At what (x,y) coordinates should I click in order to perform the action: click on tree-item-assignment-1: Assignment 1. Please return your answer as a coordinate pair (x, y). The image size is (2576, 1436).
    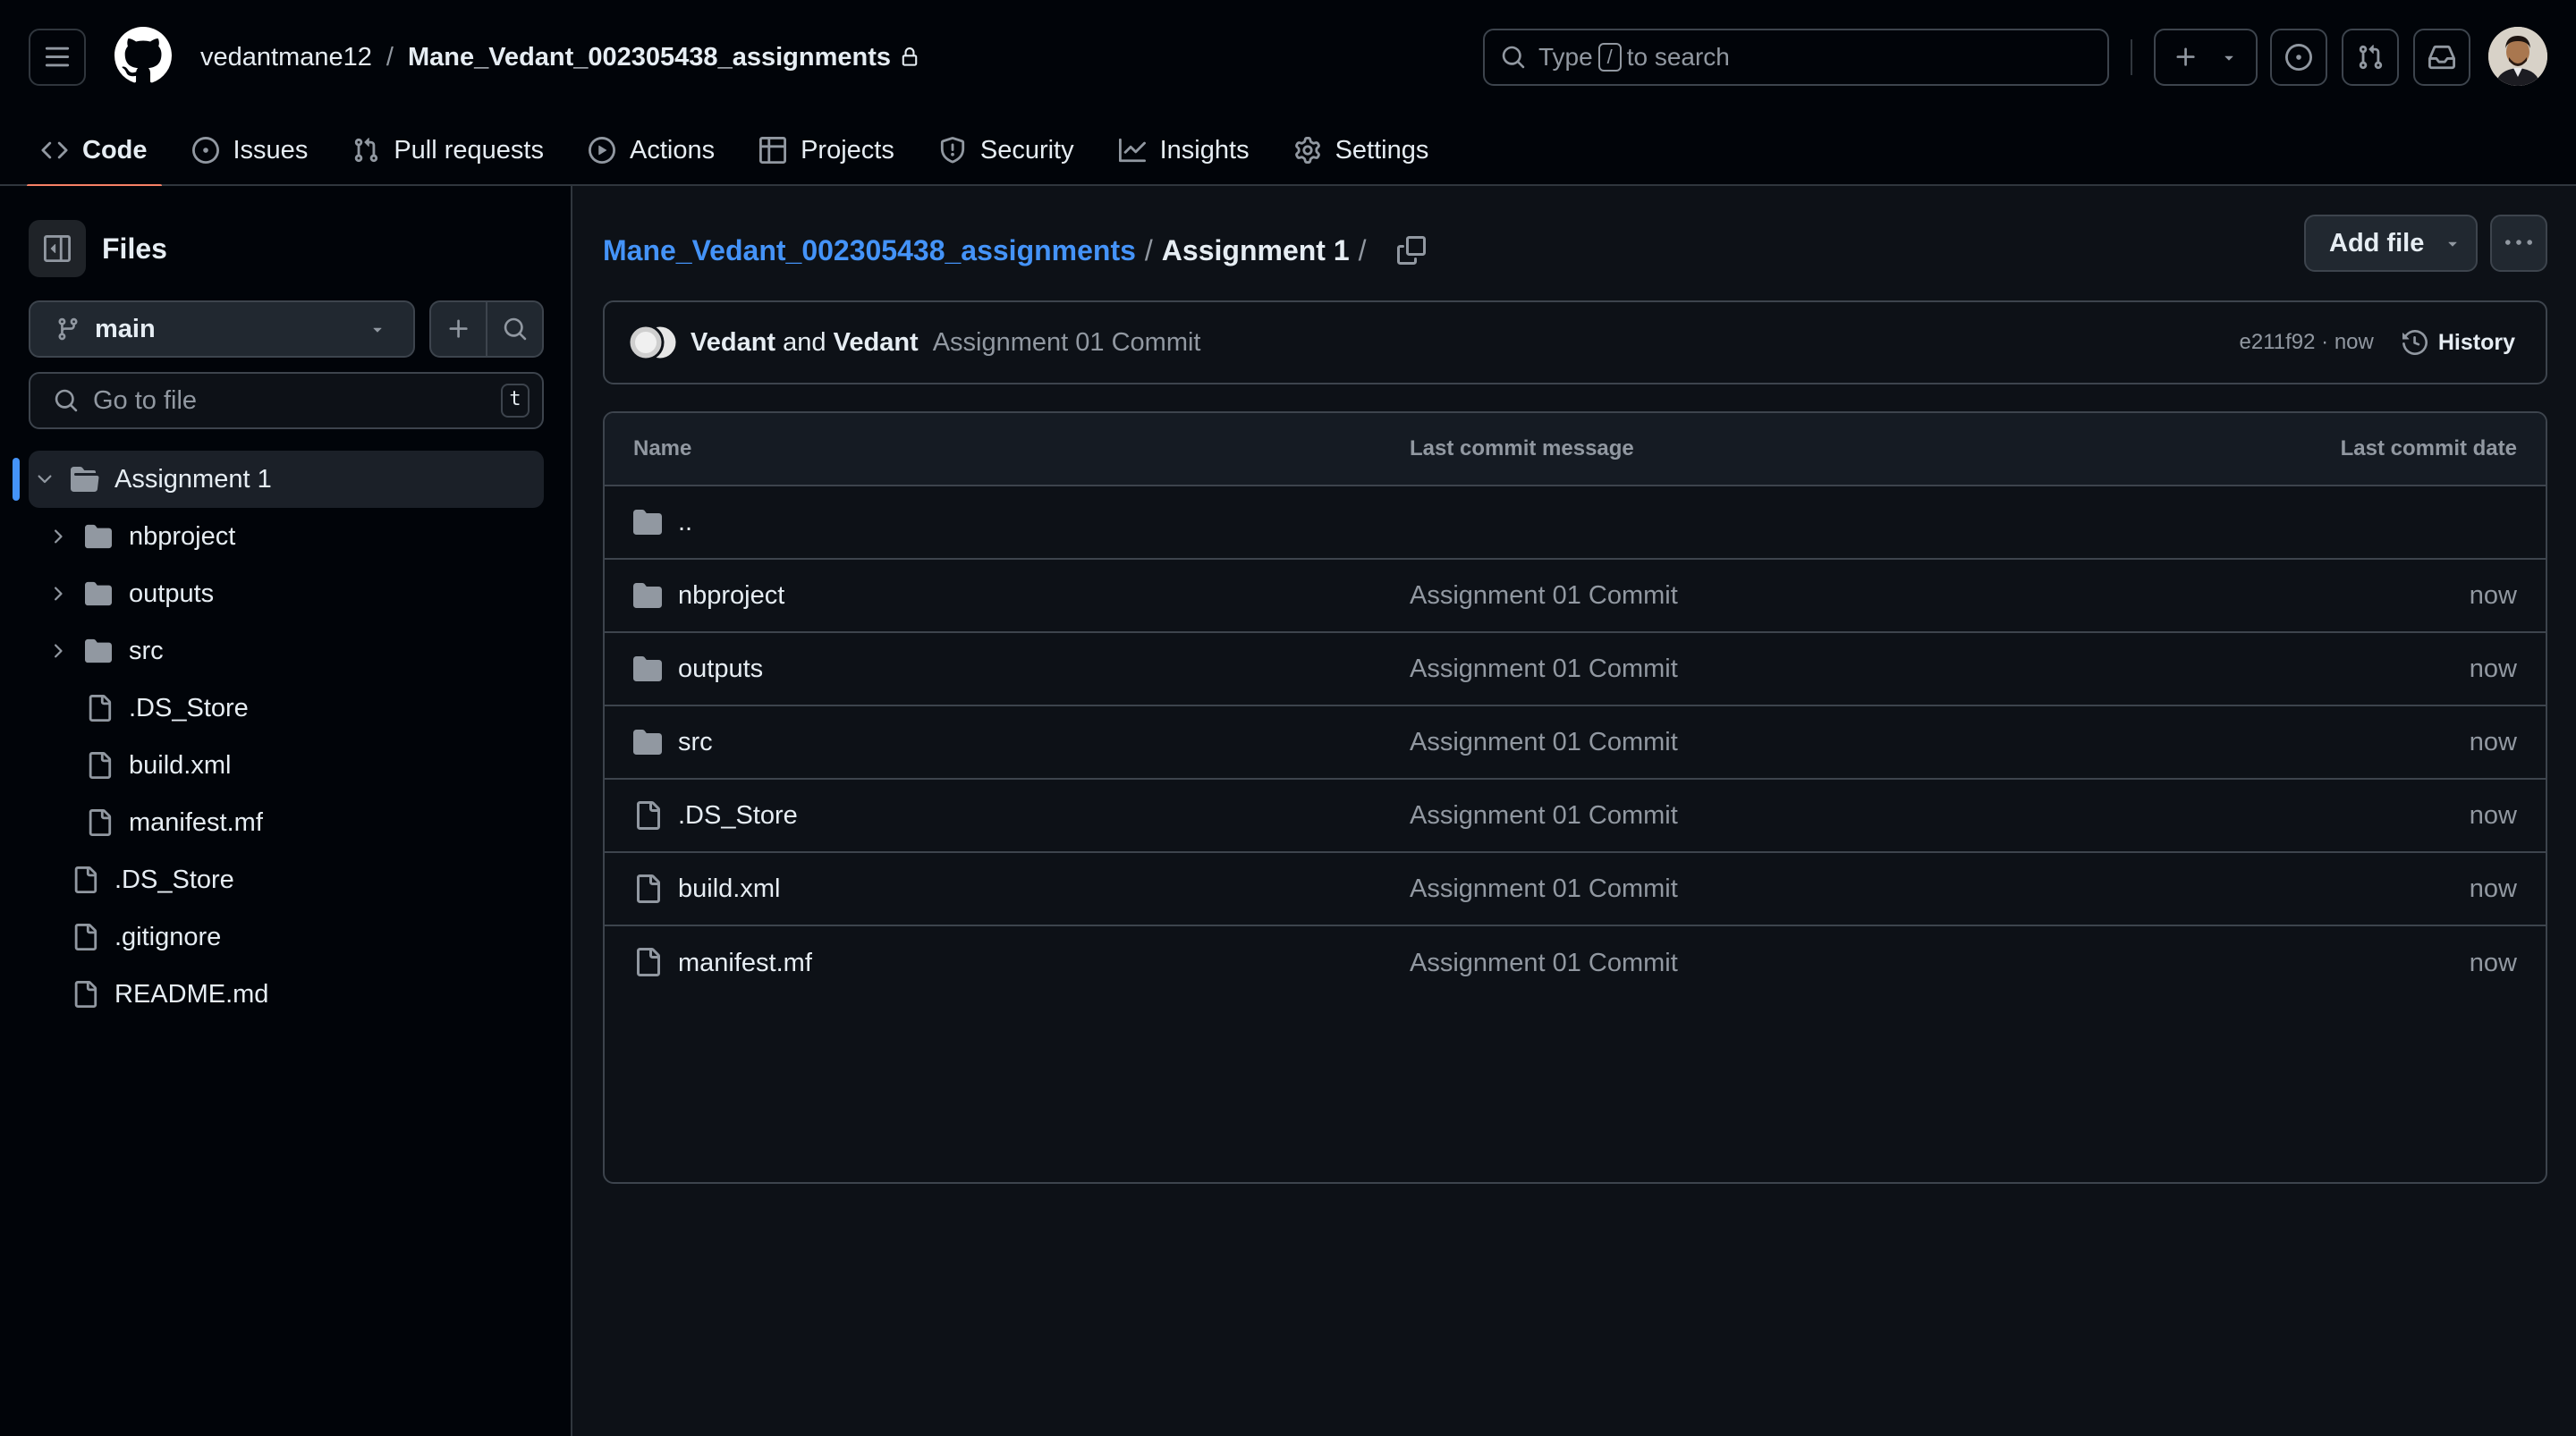
    Looking at the image, I should click on (286, 479).